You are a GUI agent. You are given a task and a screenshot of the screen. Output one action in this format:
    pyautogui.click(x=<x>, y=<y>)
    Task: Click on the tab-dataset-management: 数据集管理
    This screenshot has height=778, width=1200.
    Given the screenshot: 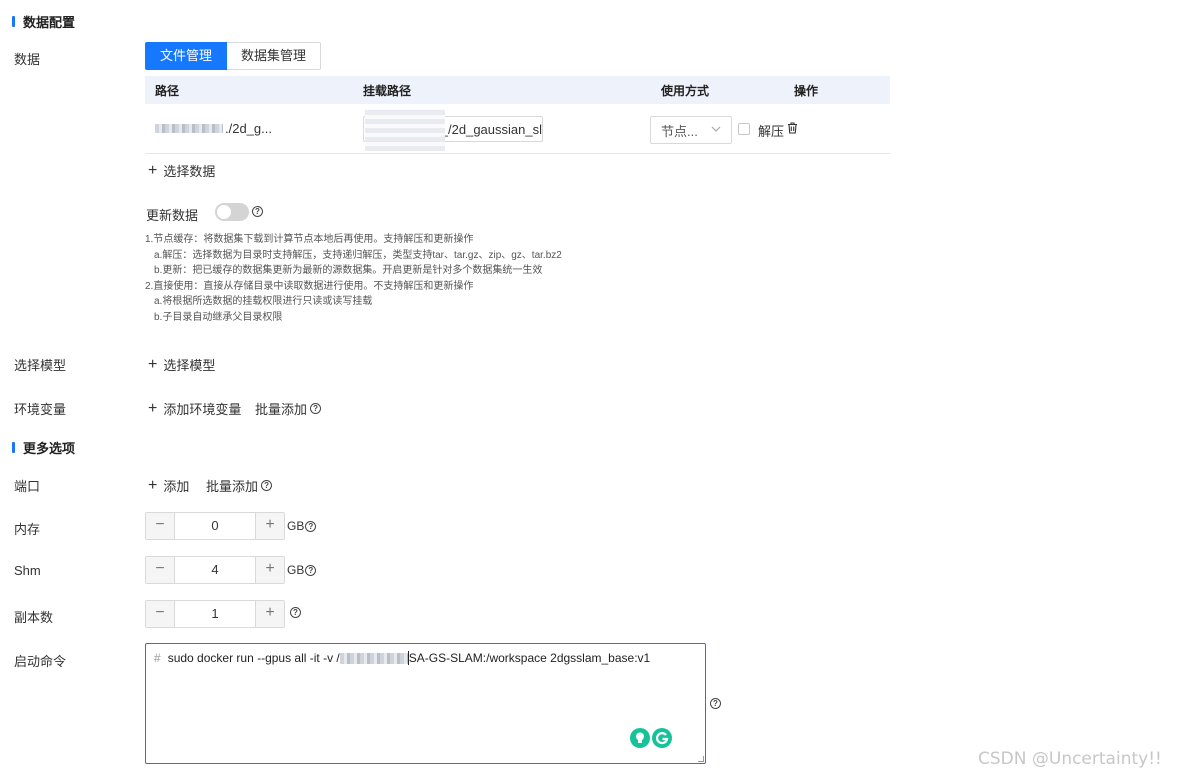 What is the action you would take?
    pyautogui.click(x=274, y=56)
    